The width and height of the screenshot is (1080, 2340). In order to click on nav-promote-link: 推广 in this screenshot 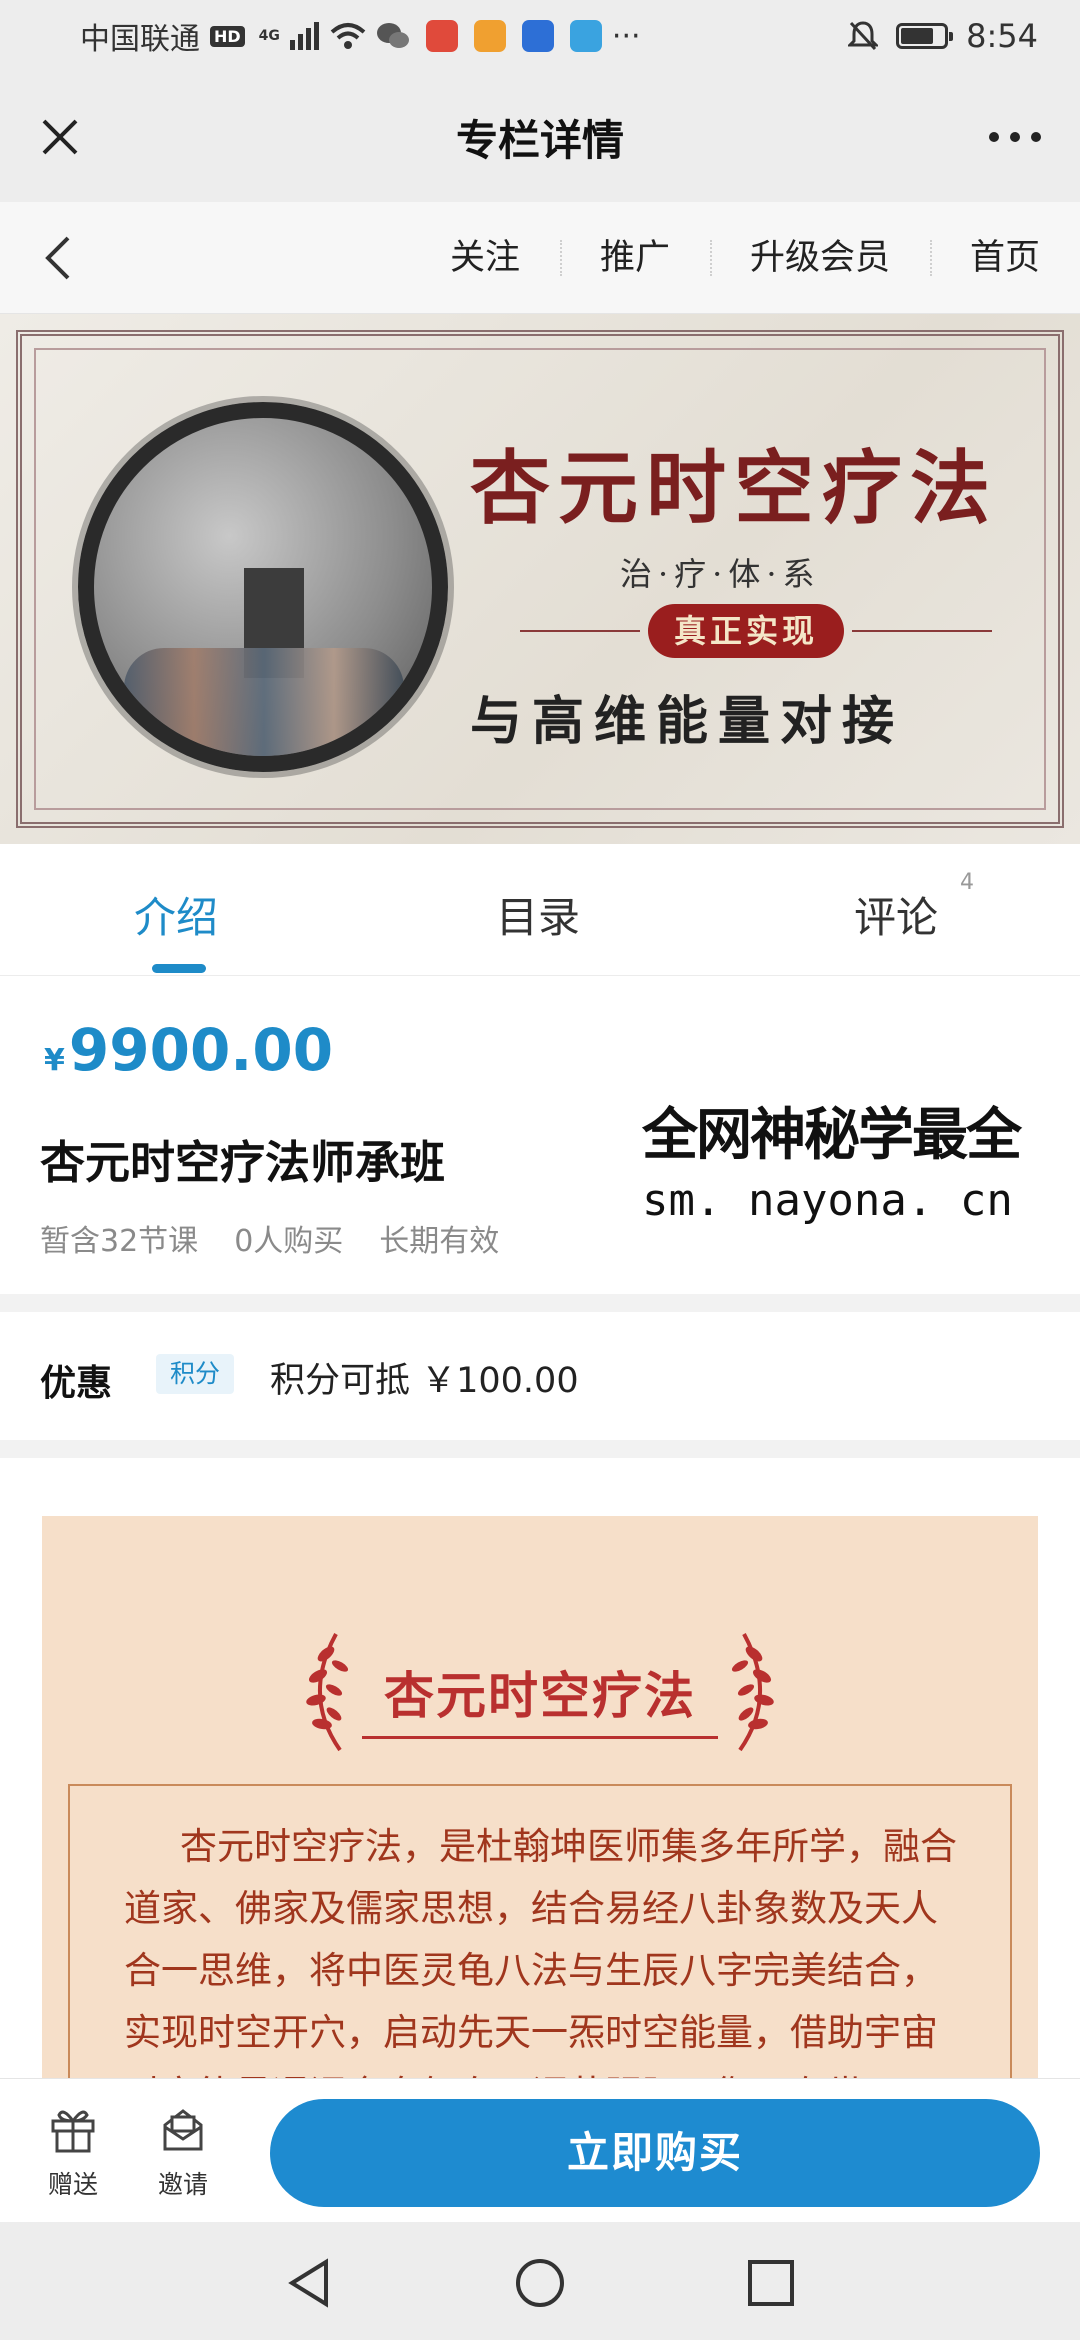, I will do `click(634, 258)`.